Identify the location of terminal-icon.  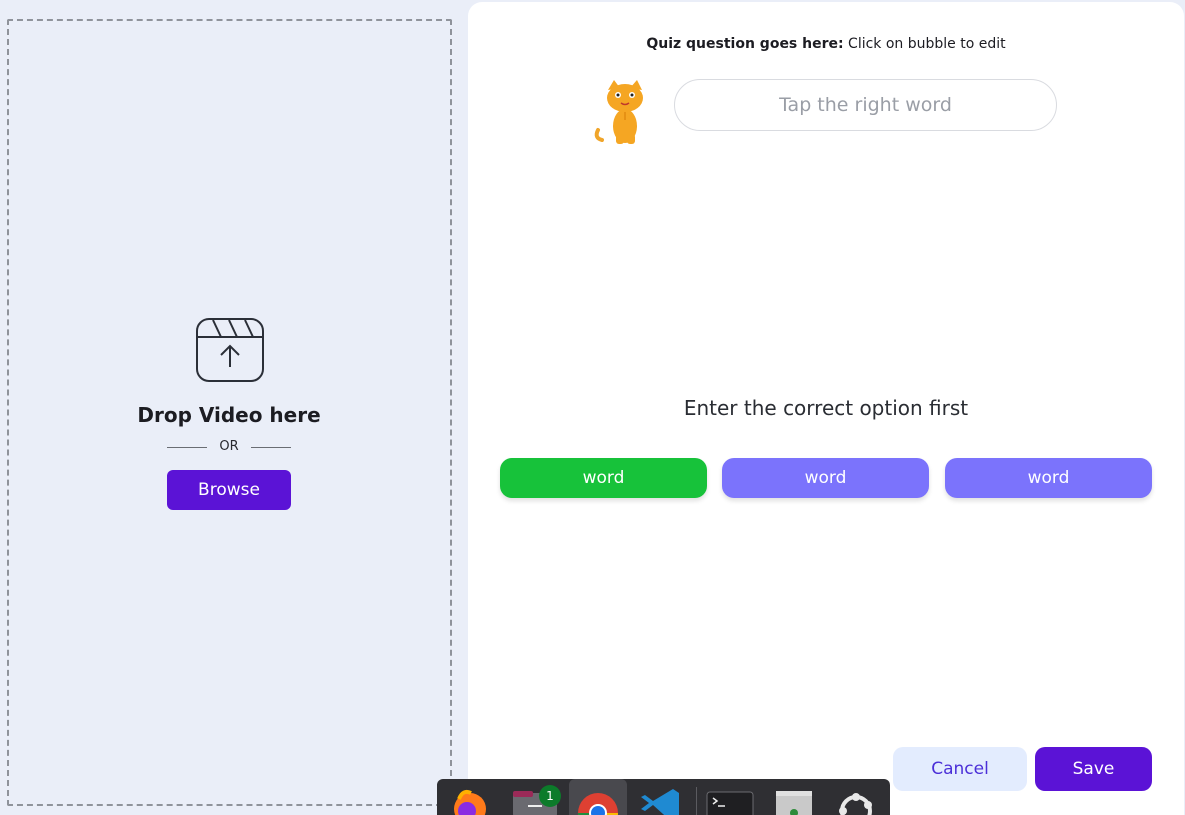
(730, 803).